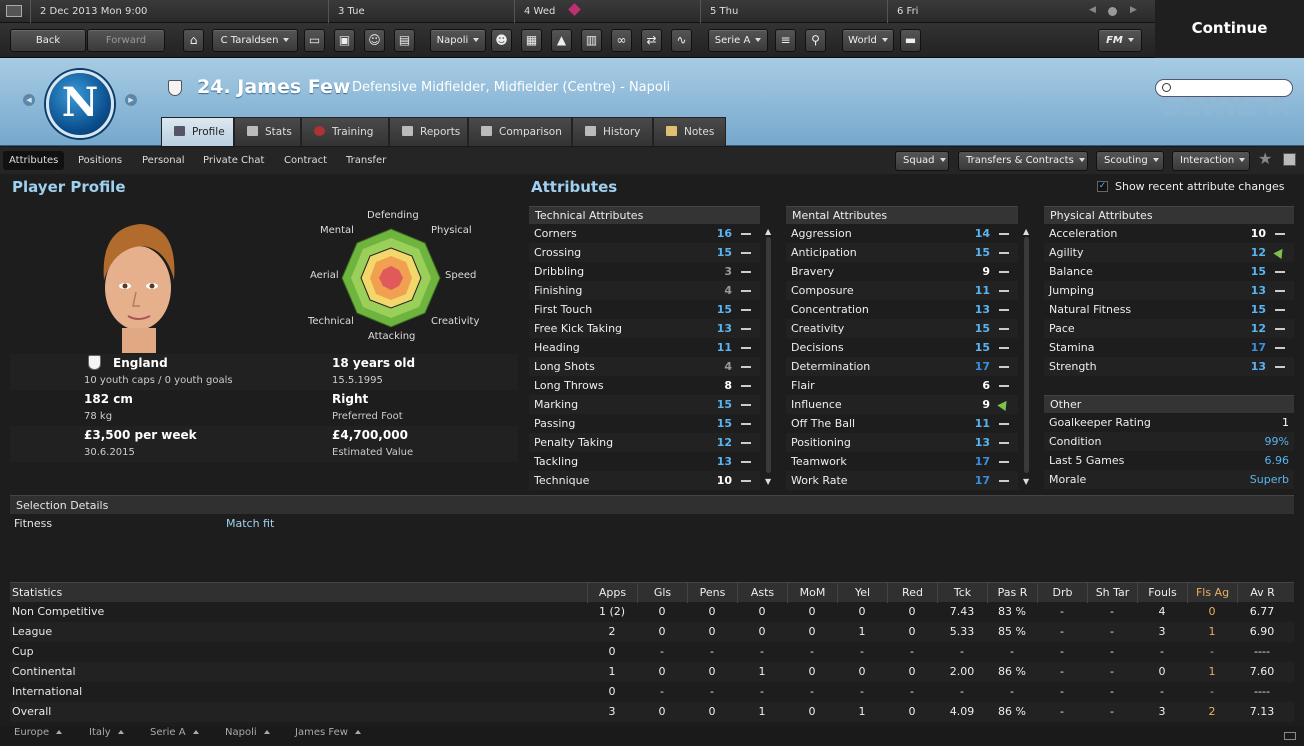  I want to click on forward-button: Forward, so click(126, 40).